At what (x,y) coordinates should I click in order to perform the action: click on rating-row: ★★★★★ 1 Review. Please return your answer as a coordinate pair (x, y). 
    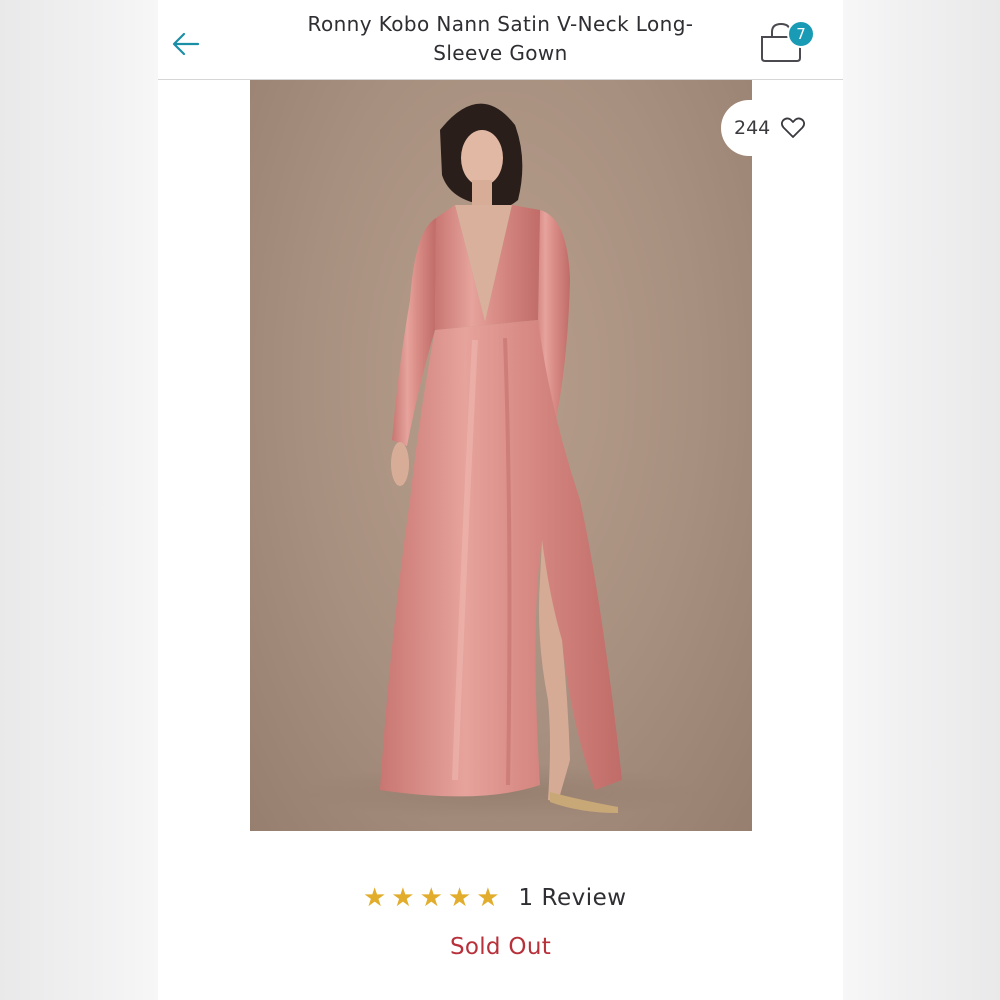
    Looking at the image, I should click on (495, 898).